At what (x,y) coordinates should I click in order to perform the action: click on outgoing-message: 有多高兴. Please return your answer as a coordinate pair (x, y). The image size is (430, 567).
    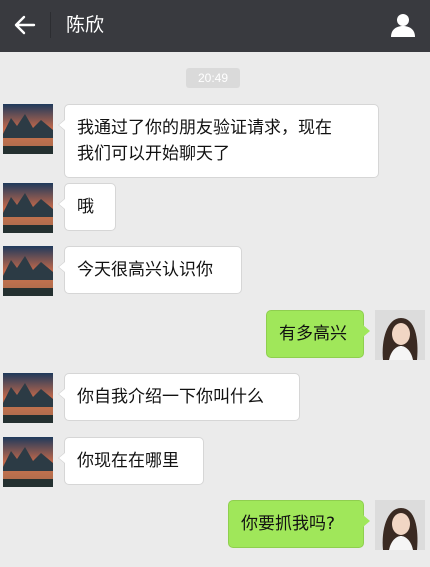
    Looking at the image, I should click on (318, 334).